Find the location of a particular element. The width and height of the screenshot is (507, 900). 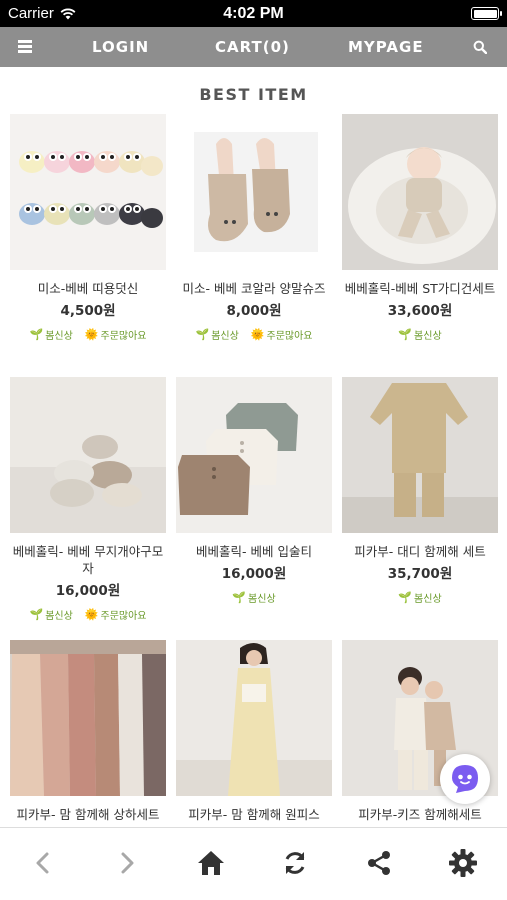

product-card: 미소-베베 띠용덧신 4,500원 🌱 봄신상 🌞 주문많아요 is located at coordinates (88, 228).